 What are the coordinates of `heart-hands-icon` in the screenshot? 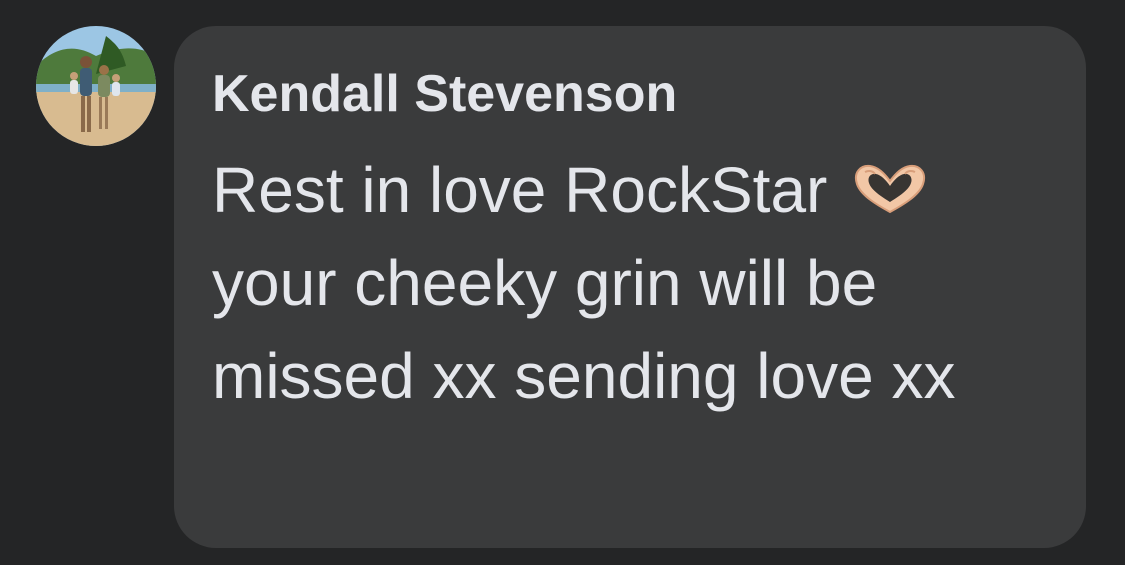 It's located at (890, 189).